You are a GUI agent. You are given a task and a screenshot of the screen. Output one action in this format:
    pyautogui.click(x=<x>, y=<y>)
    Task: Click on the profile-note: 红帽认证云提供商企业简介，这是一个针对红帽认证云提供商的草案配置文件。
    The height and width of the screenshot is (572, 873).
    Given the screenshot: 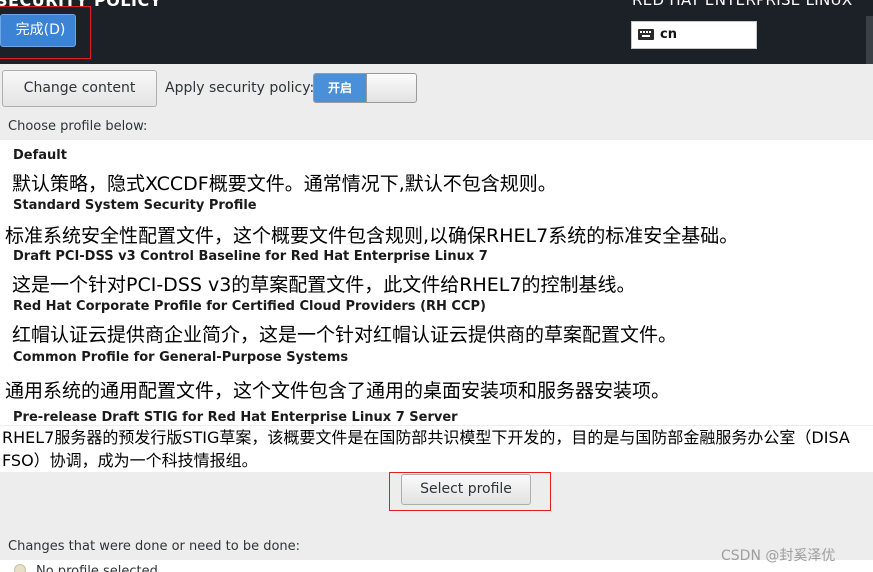 What is the action you would take?
    pyautogui.click(x=345, y=335)
    